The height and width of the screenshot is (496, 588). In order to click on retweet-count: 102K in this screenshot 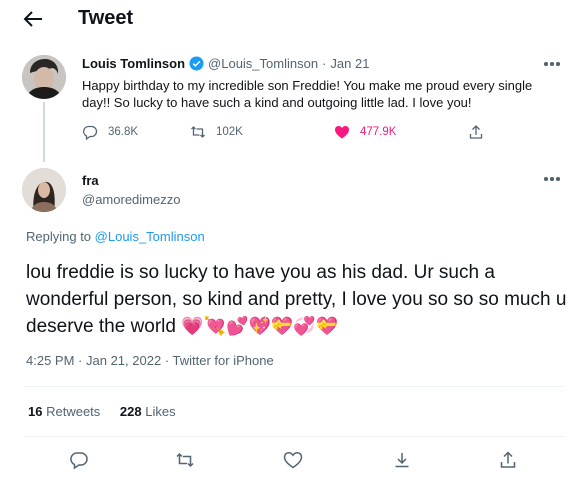, I will do `click(229, 132)`.